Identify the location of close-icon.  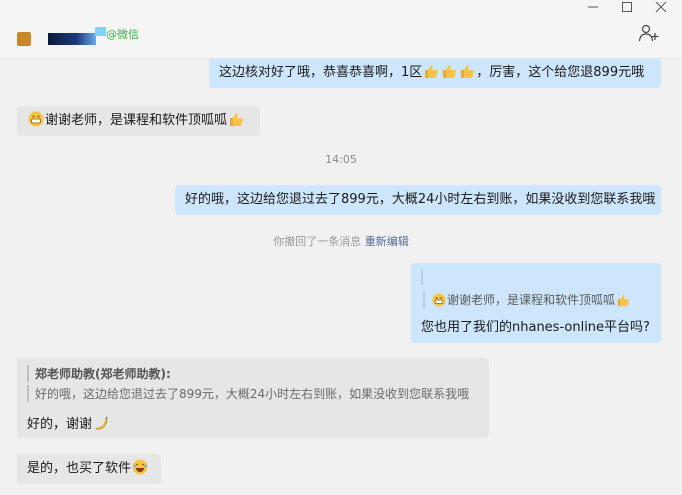
(661, 7).